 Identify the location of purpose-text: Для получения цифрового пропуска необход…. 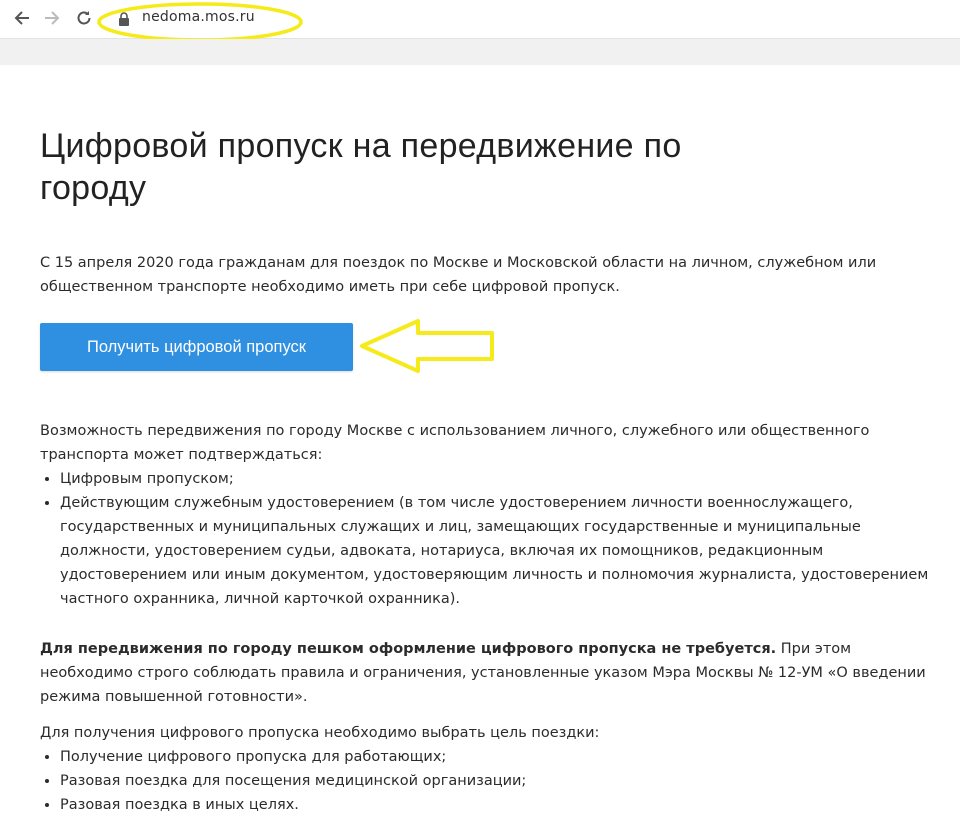
(320, 733).